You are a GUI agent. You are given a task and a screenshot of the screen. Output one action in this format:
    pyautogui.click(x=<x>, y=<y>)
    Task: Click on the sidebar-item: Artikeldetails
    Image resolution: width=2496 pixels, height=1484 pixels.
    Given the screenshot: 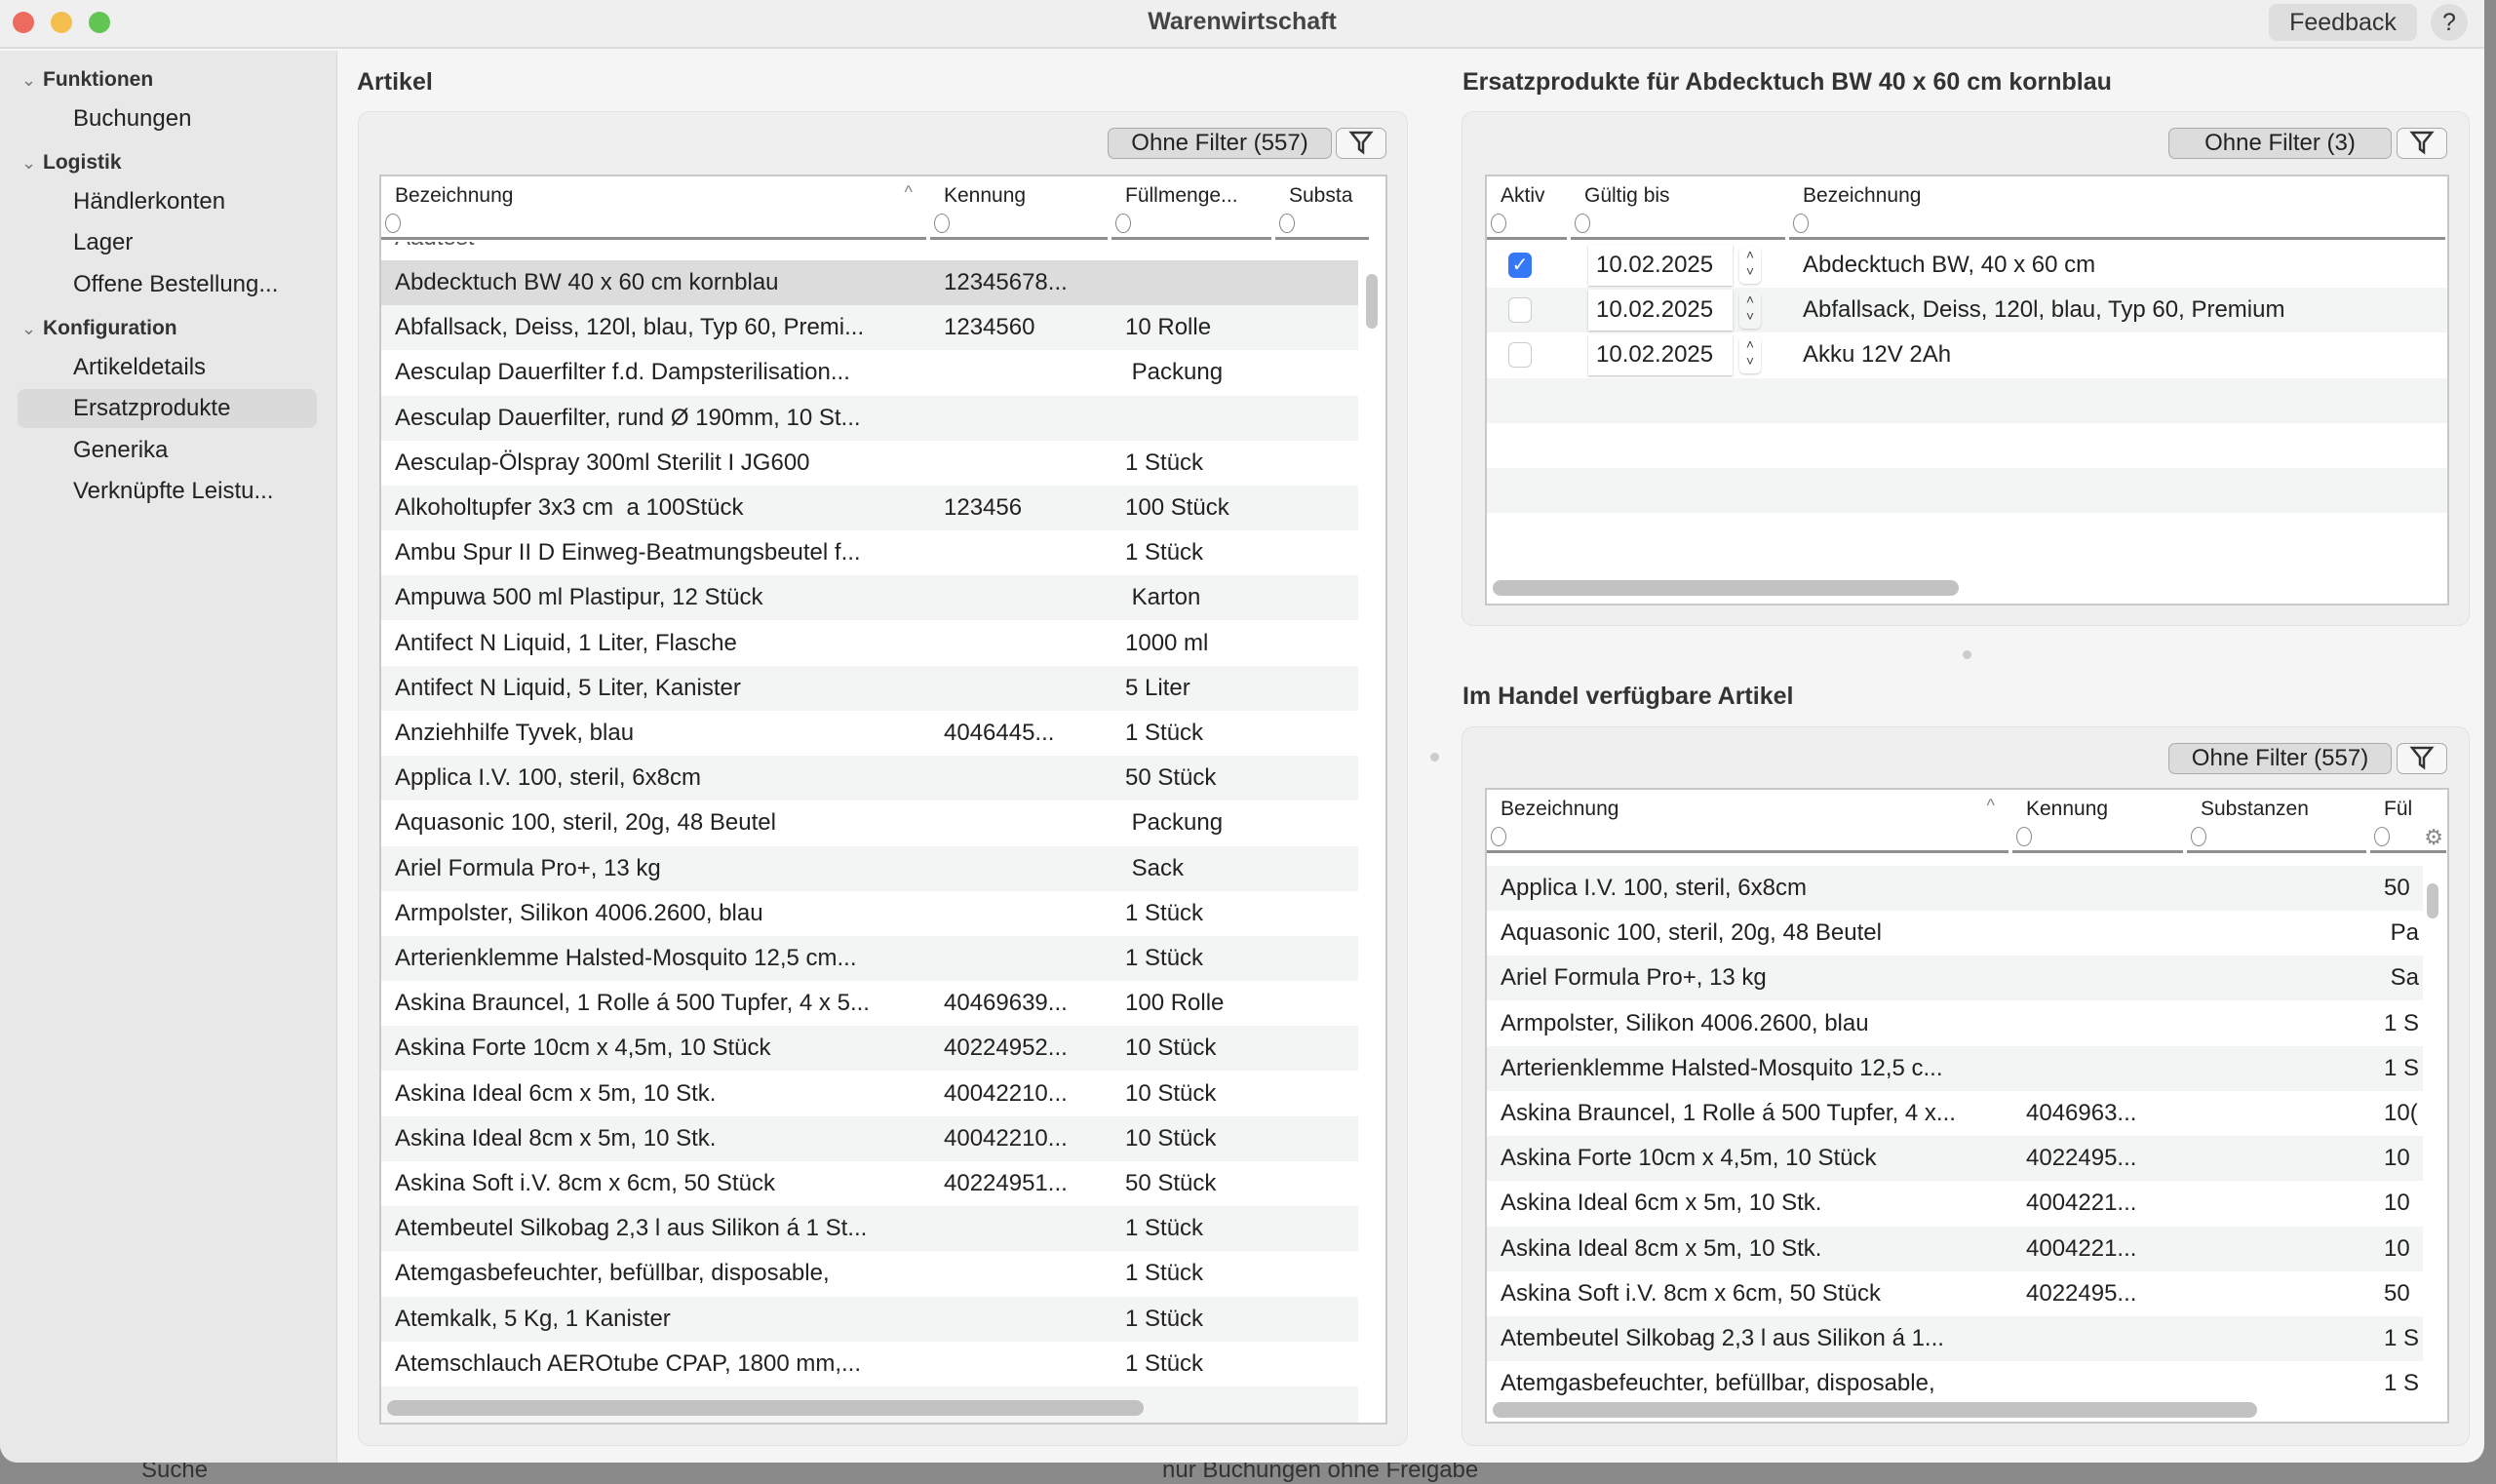 What is the action you would take?
    pyautogui.click(x=167, y=367)
    